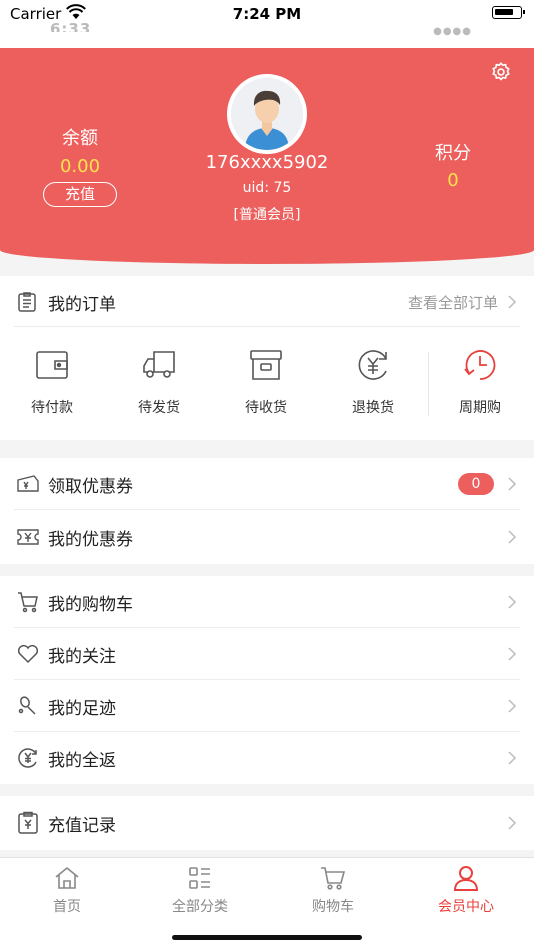  Describe the element at coordinates (28, 822) in the screenshot. I see `clipboard-yen-icon` at that location.